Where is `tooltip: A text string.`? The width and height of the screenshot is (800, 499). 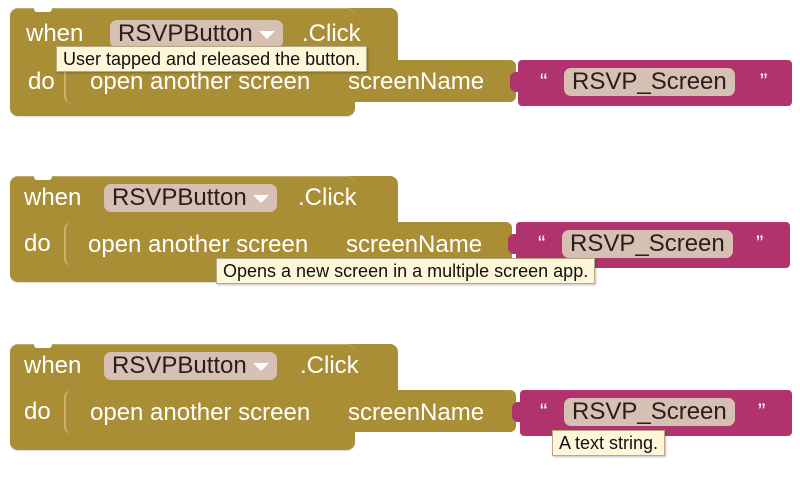
tooltip: A text string. is located at coordinates (609, 443).